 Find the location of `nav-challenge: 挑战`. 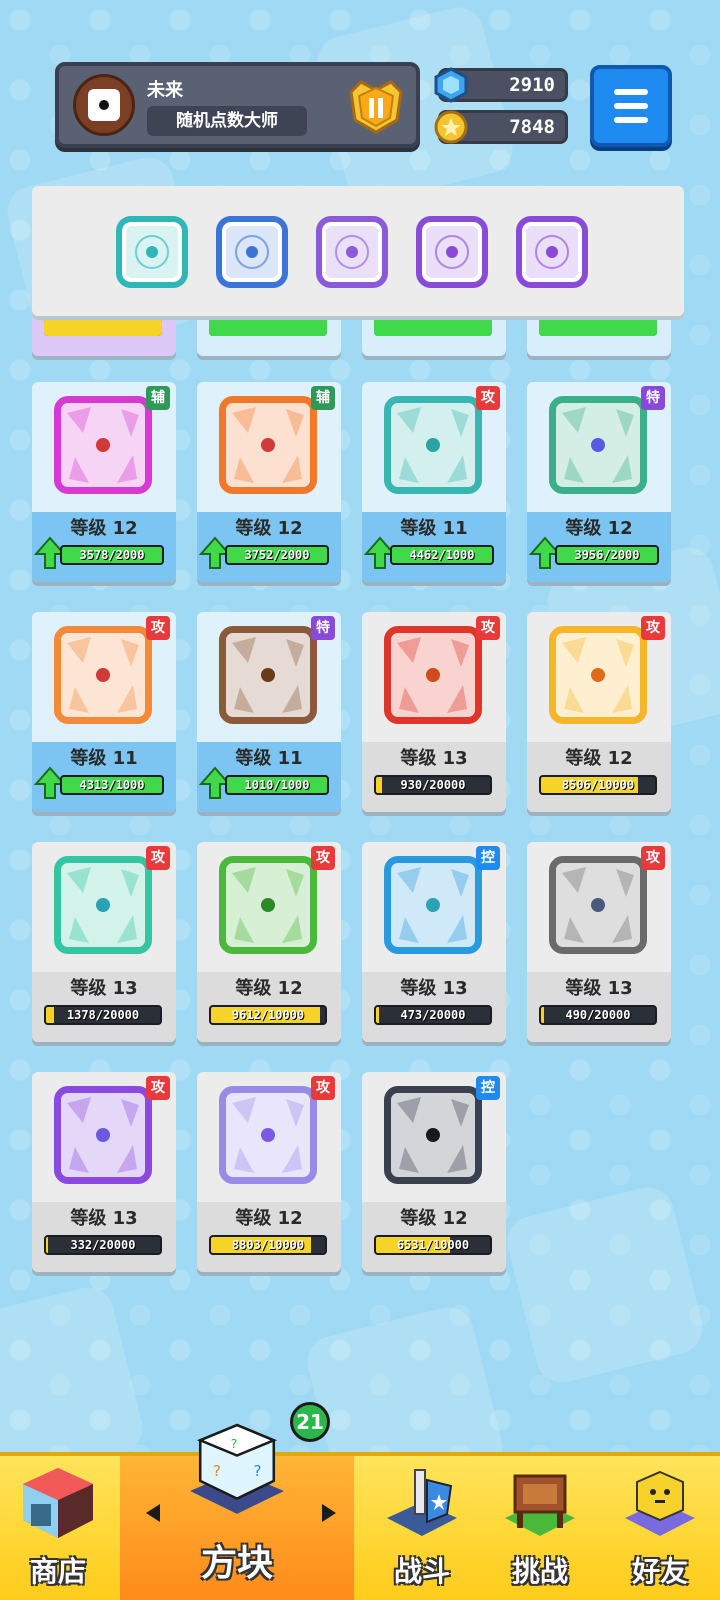

nav-challenge: 挑战 is located at coordinates (540, 1528).